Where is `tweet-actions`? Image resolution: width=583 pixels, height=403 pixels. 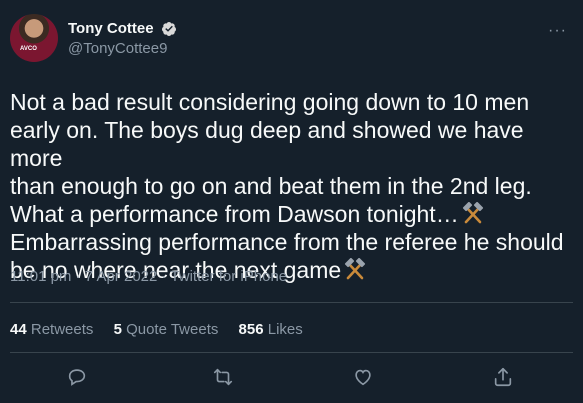
tweet-actions is located at coordinates (291, 381).